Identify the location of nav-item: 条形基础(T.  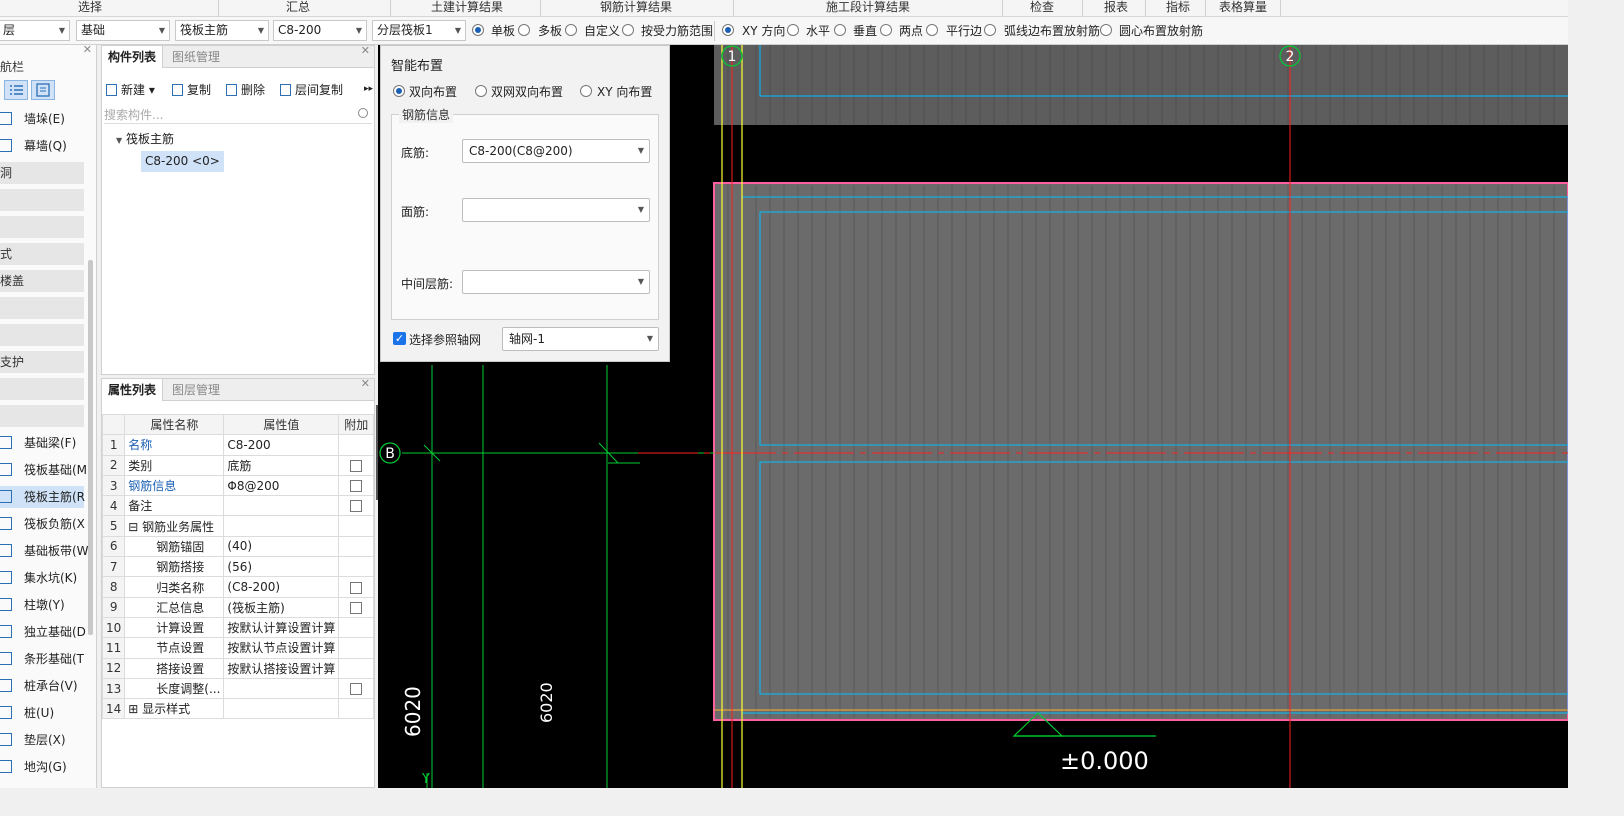
(42, 659).